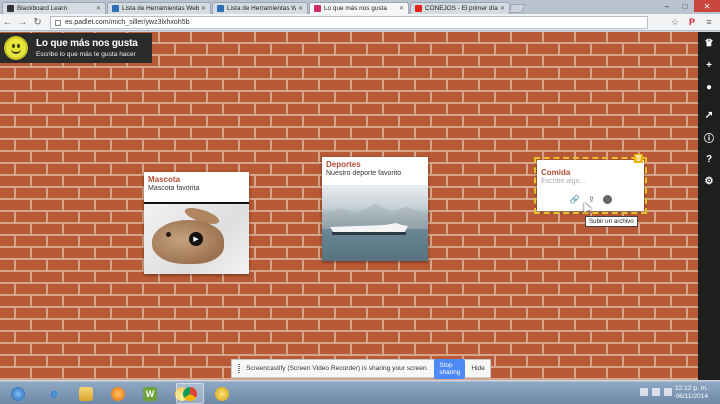 Image resolution: width=720 pixels, height=404 pixels. What do you see at coordinates (174, 188) in the screenshot?
I see `post-body: Mascota favorita` at bounding box center [174, 188].